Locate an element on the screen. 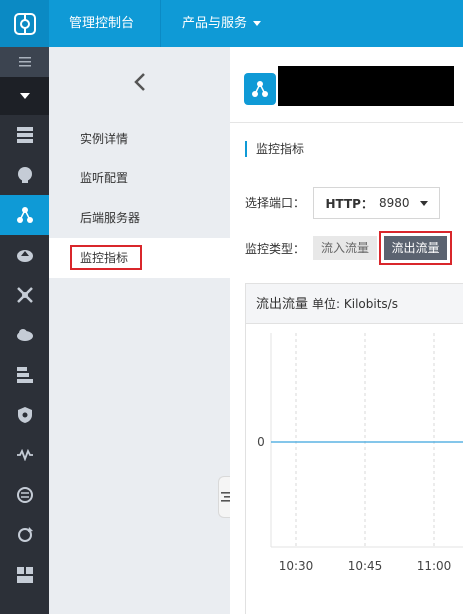 The image size is (463, 614). highlight-box: 流出流量 is located at coordinates (415, 248).